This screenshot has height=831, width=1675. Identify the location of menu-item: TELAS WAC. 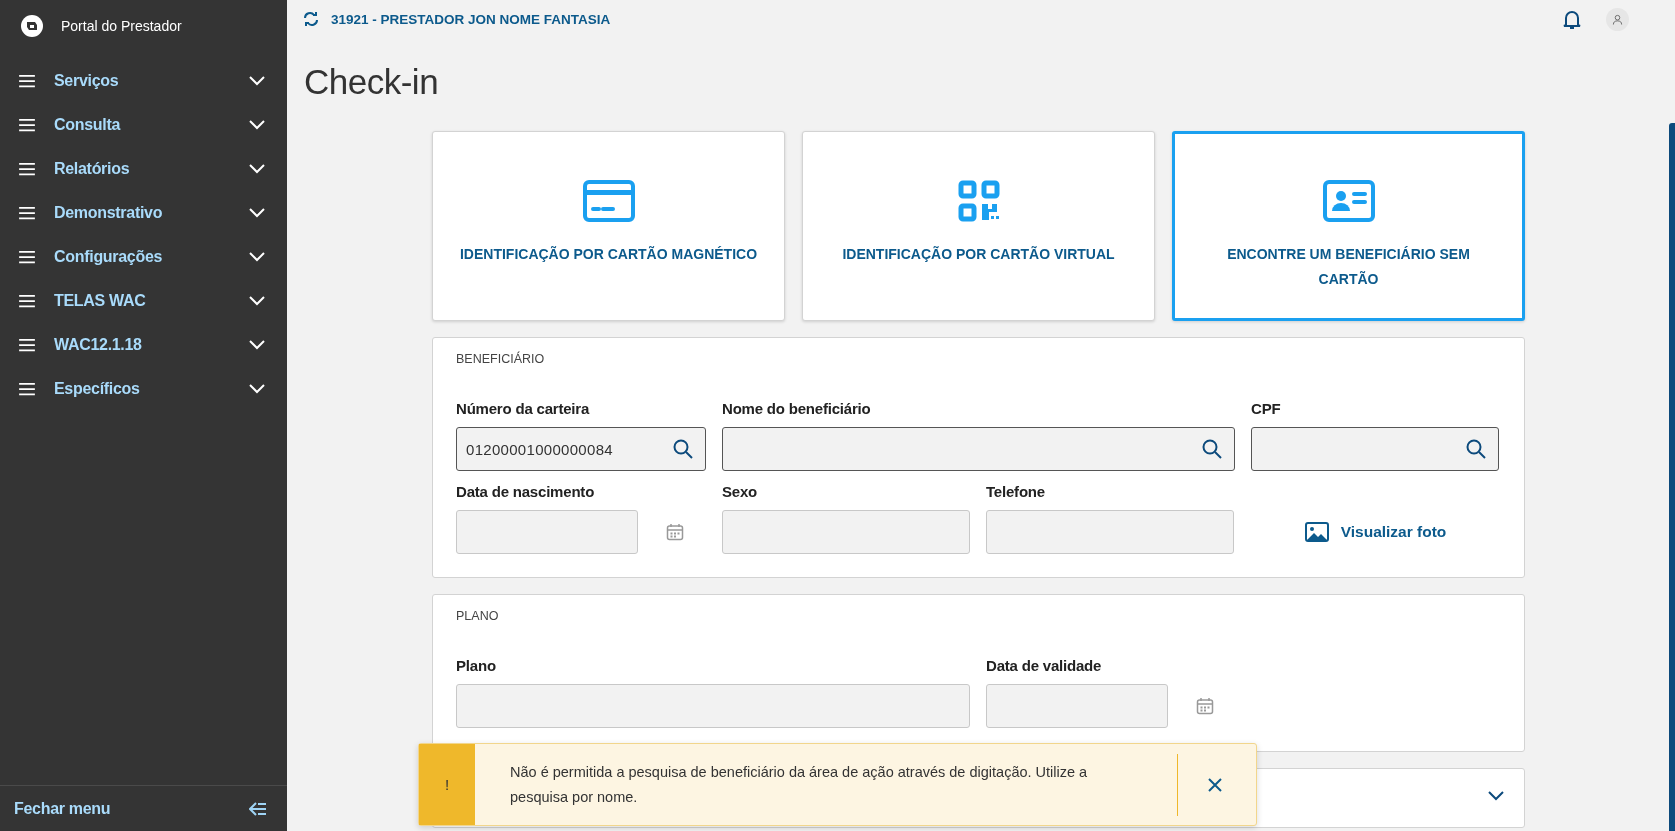
(143, 301).